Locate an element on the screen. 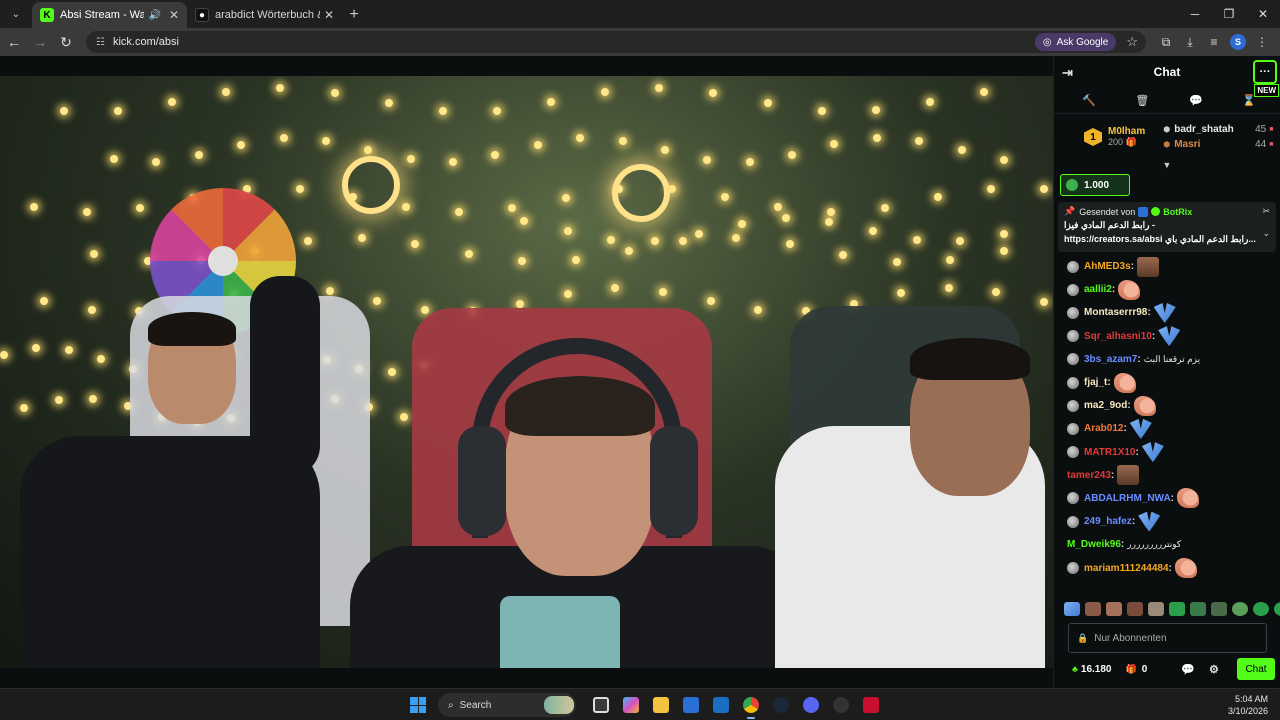  menu-kebab-icon: ⋮ is located at coordinates (1262, 42).